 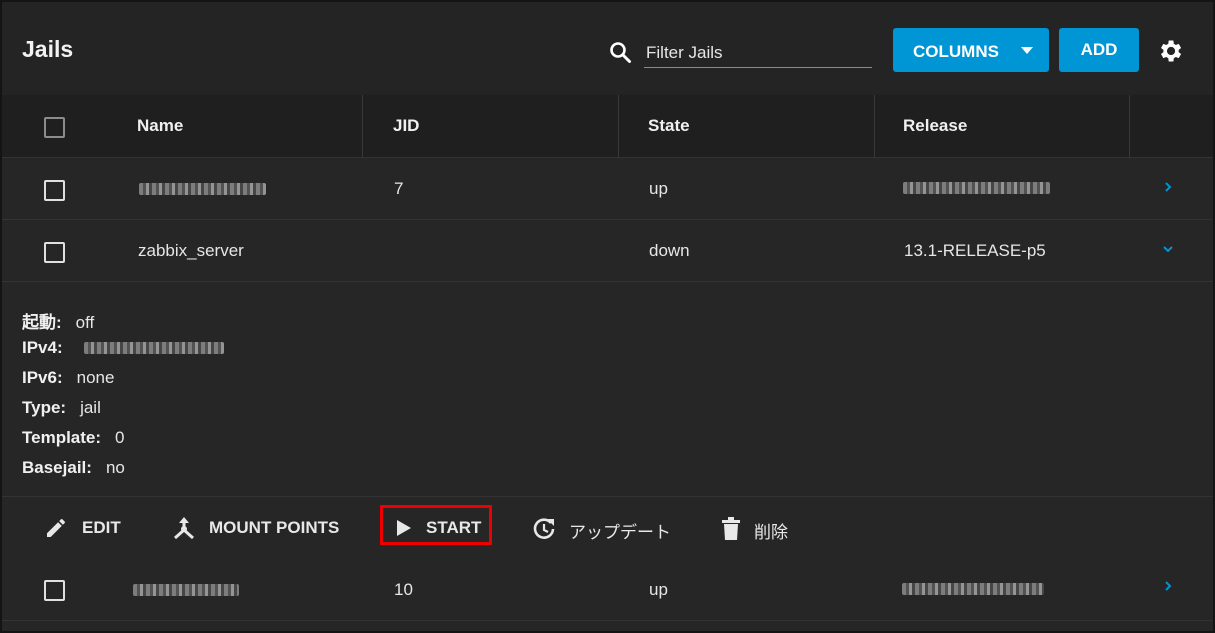 What do you see at coordinates (101, 527) in the screenshot?
I see `edit-label: EDIT` at bounding box center [101, 527].